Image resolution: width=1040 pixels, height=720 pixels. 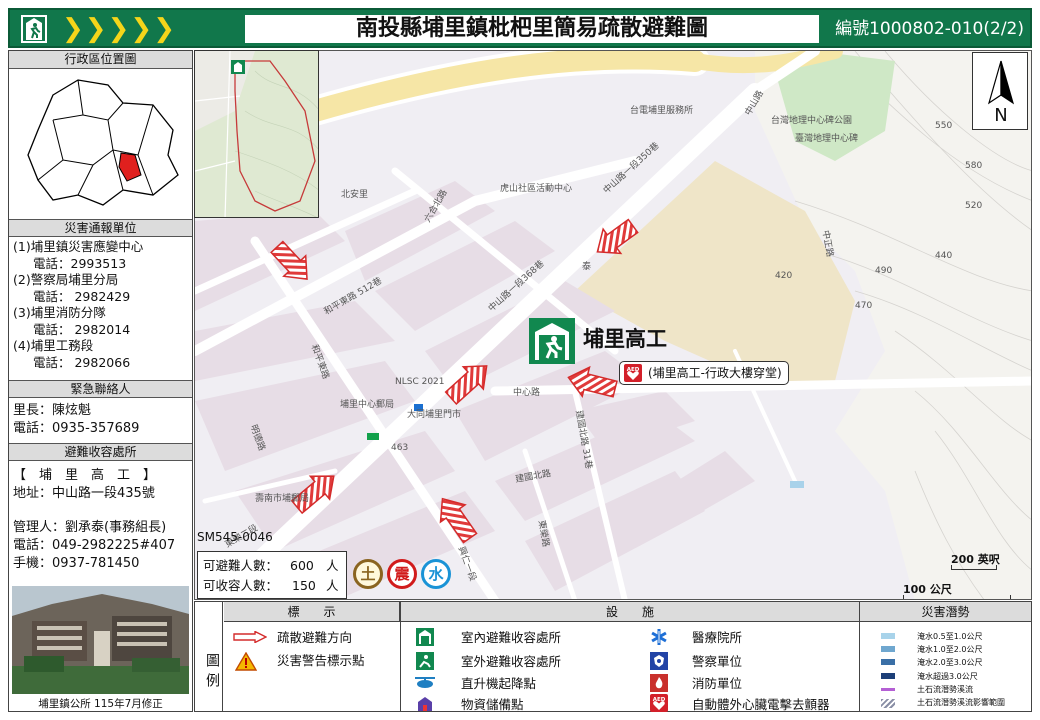 What do you see at coordinates (633, 373) in the screenshot?
I see `aed-icon: AED` at bounding box center [633, 373].